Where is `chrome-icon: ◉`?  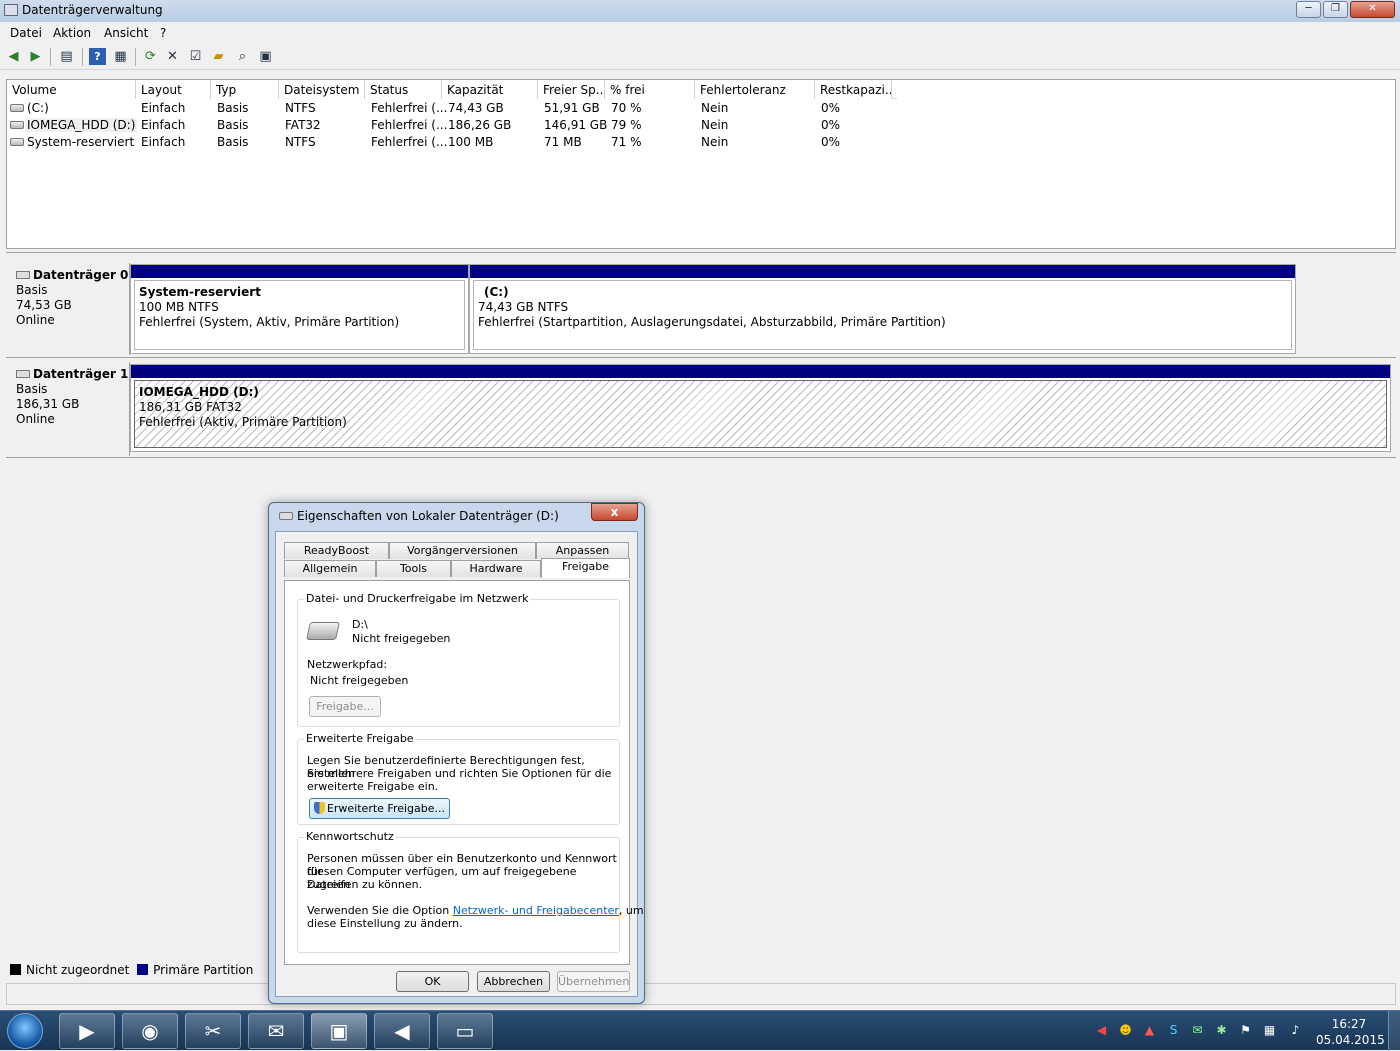 chrome-icon: ◉ is located at coordinates (150, 1031).